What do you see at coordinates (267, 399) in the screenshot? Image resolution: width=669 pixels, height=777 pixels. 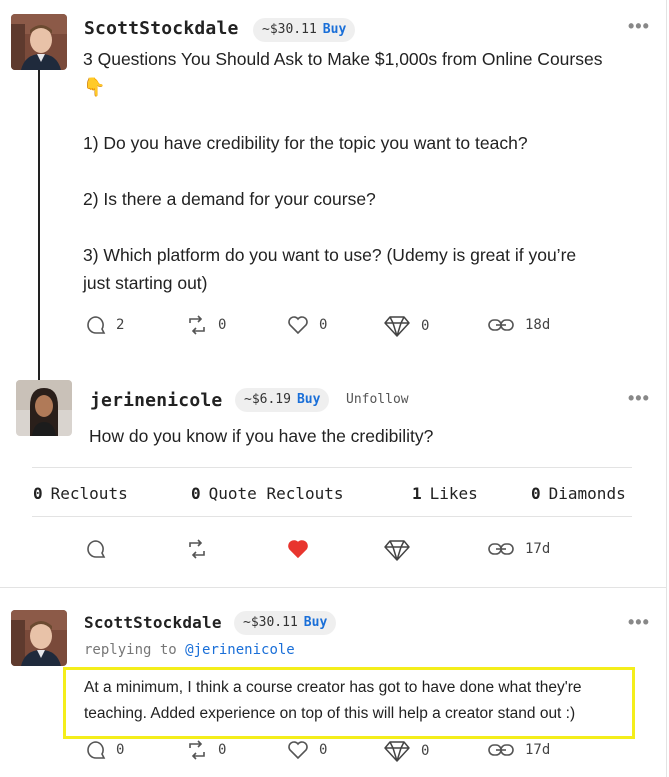 I see `post2-price: ~$6.19` at bounding box center [267, 399].